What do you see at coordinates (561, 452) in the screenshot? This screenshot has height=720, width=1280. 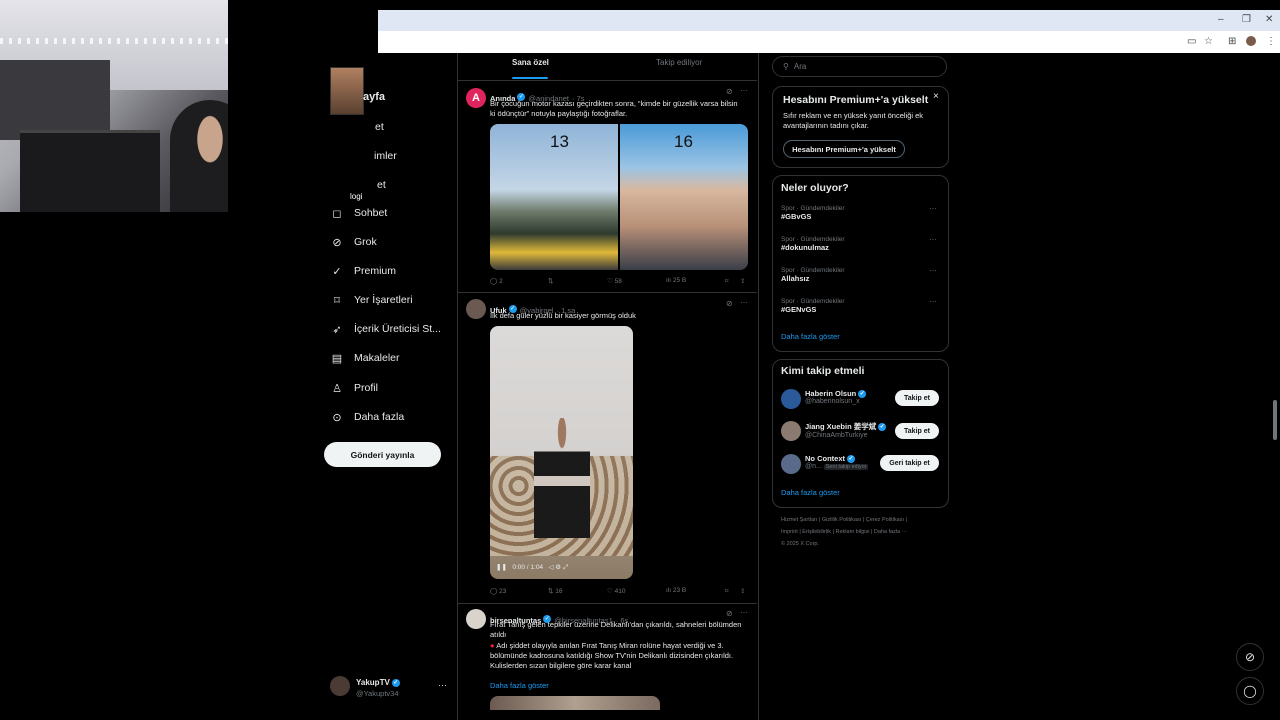 I see `post-video: ❚❚ 0:00 / 1:04 ◁ ⚙ ⤢` at bounding box center [561, 452].